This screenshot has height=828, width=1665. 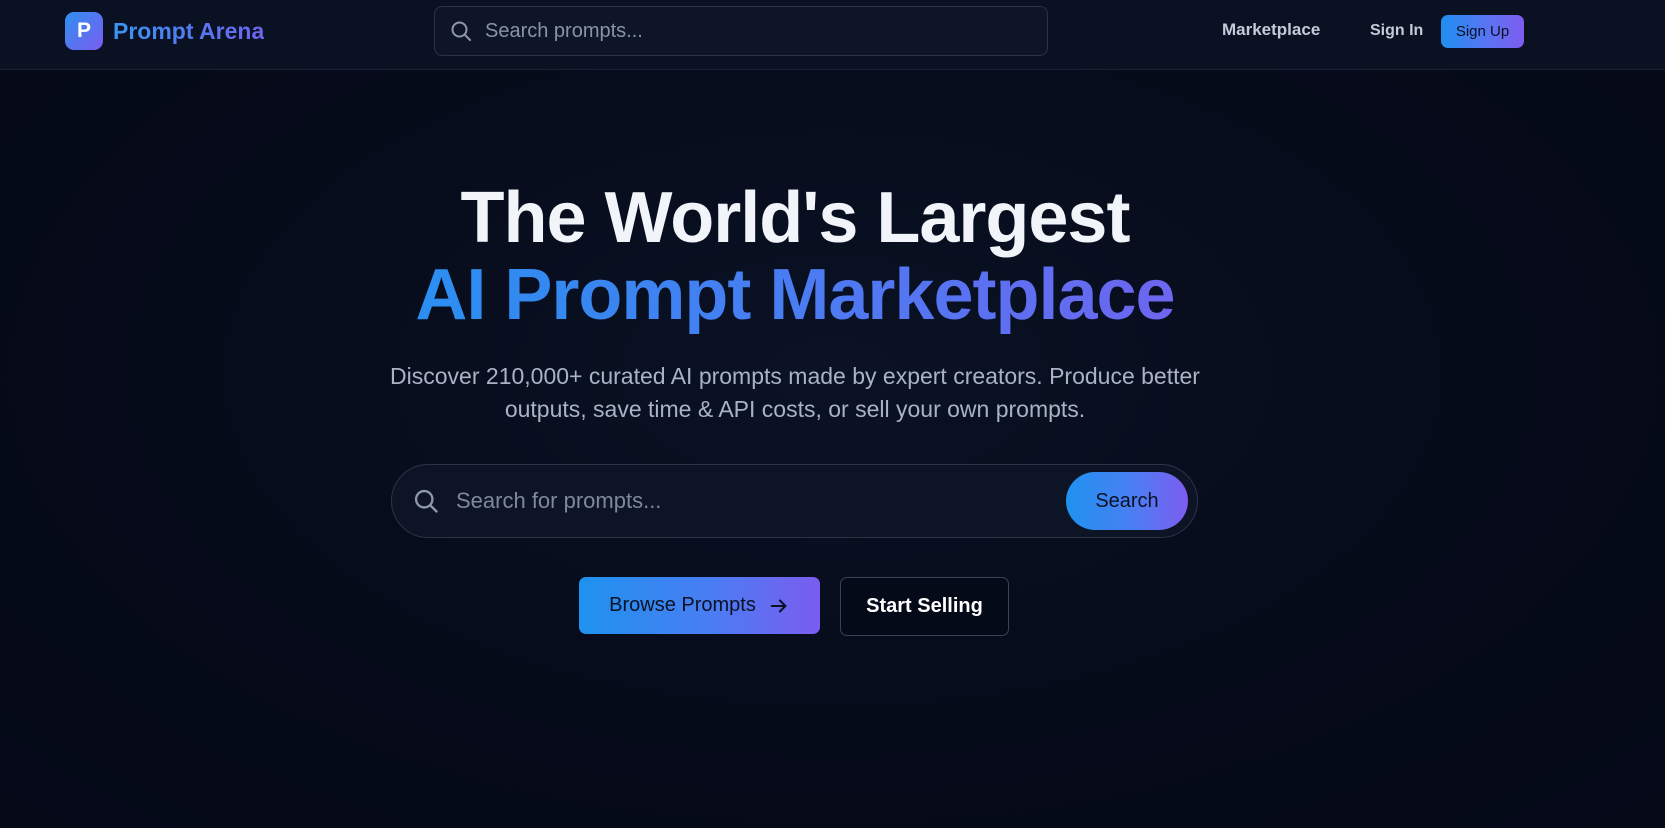 I want to click on nav-sign-in-link: Sign In, so click(x=1396, y=31).